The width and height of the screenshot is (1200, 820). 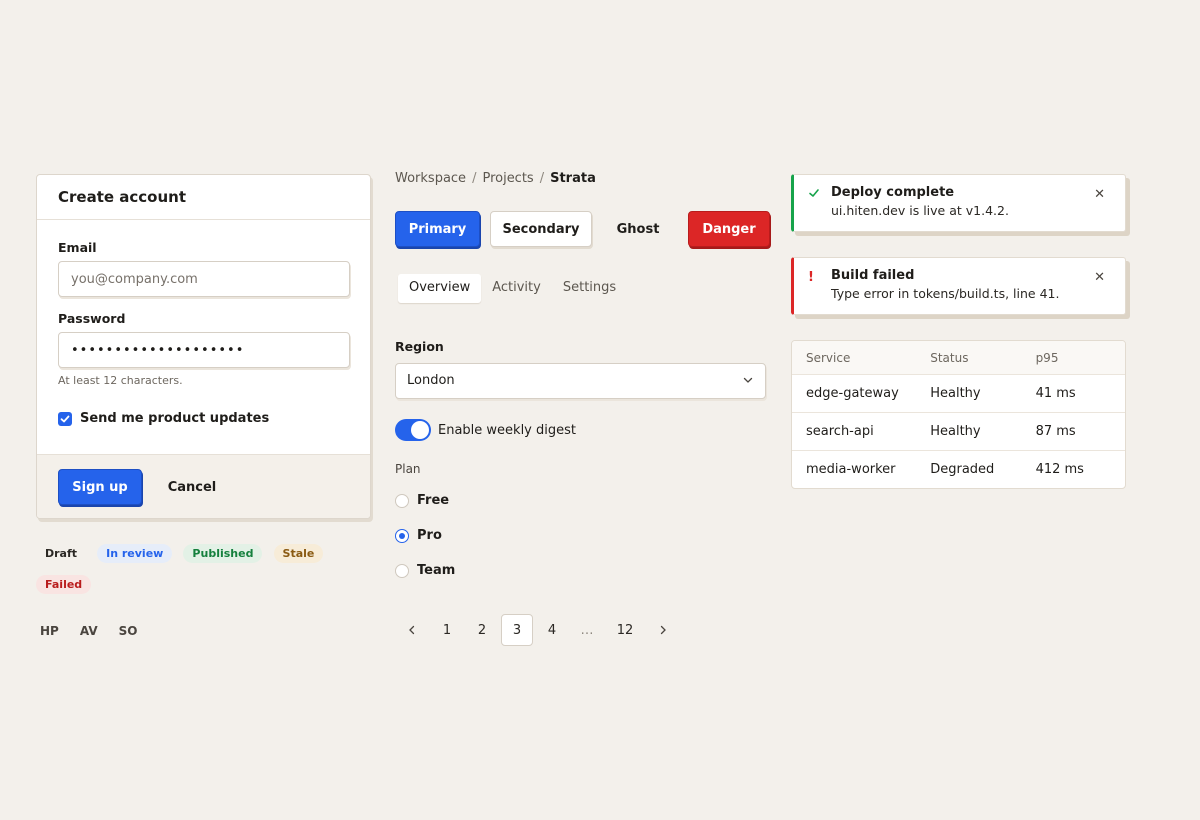 What do you see at coordinates (447, 630) in the screenshot?
I see `page-button: 1` at bounding box center [447, 630].